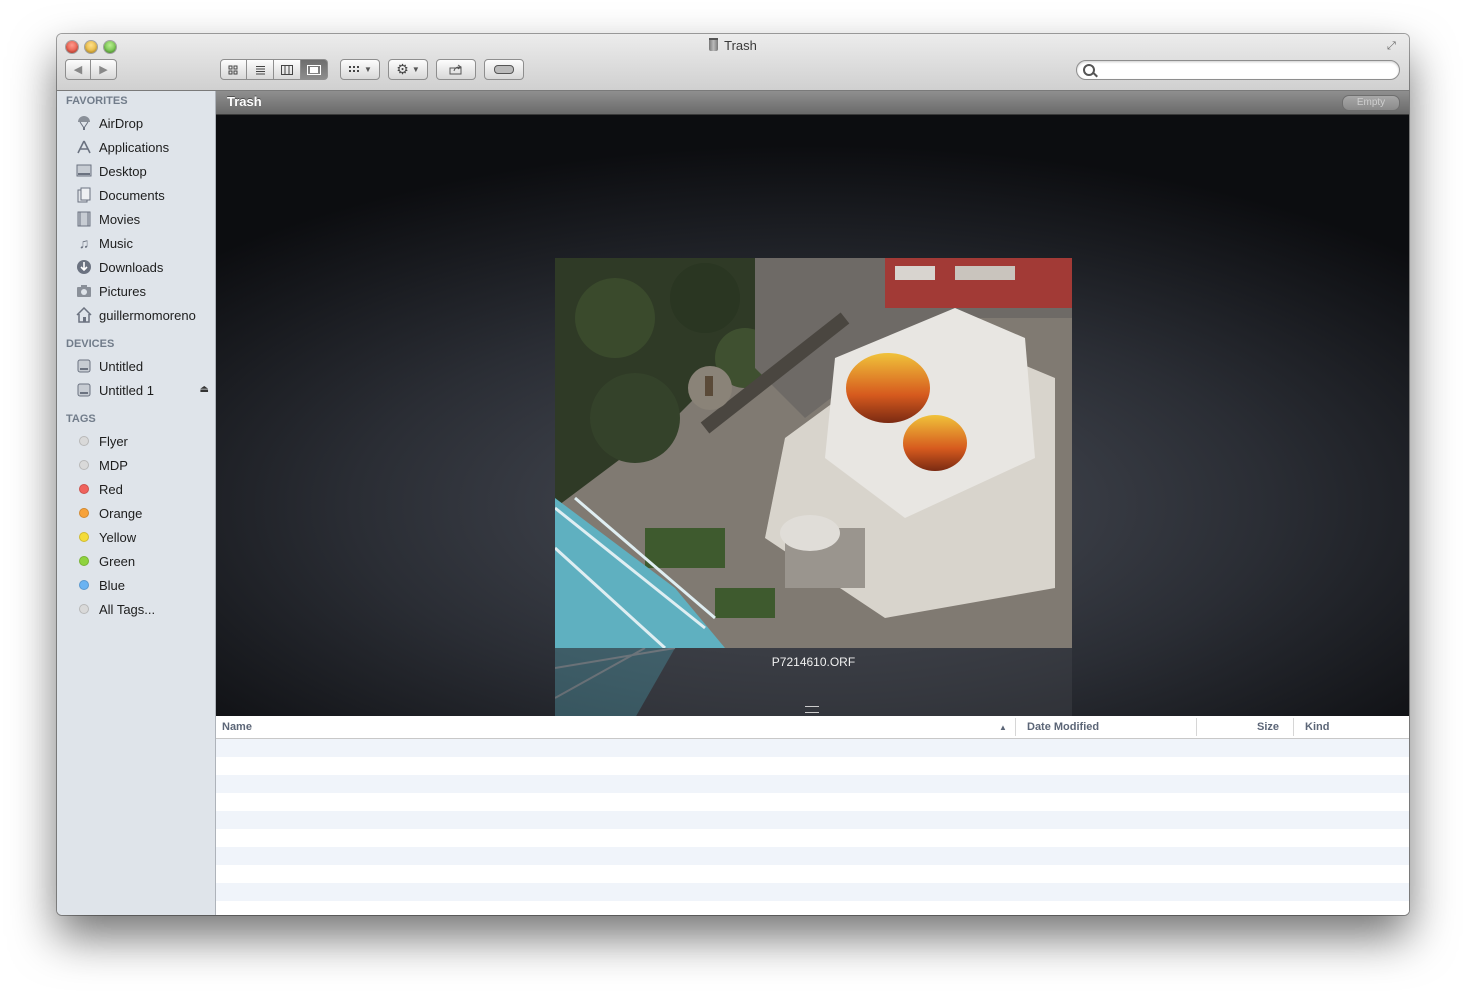  Describe the element at coordinates (136, 243) in the screenshot. I see `sidebar-item-music: ♫ Music` at that location.